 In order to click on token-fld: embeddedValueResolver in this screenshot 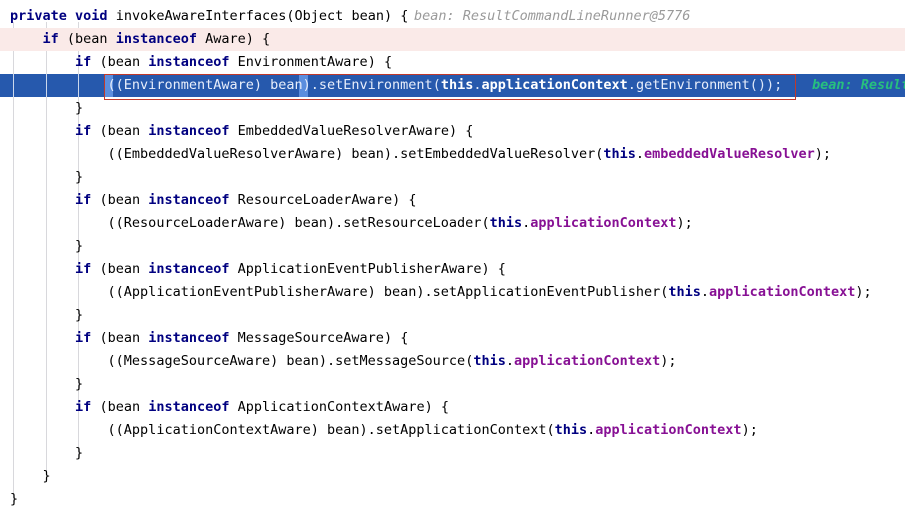, I will do `click(729, 154)`.